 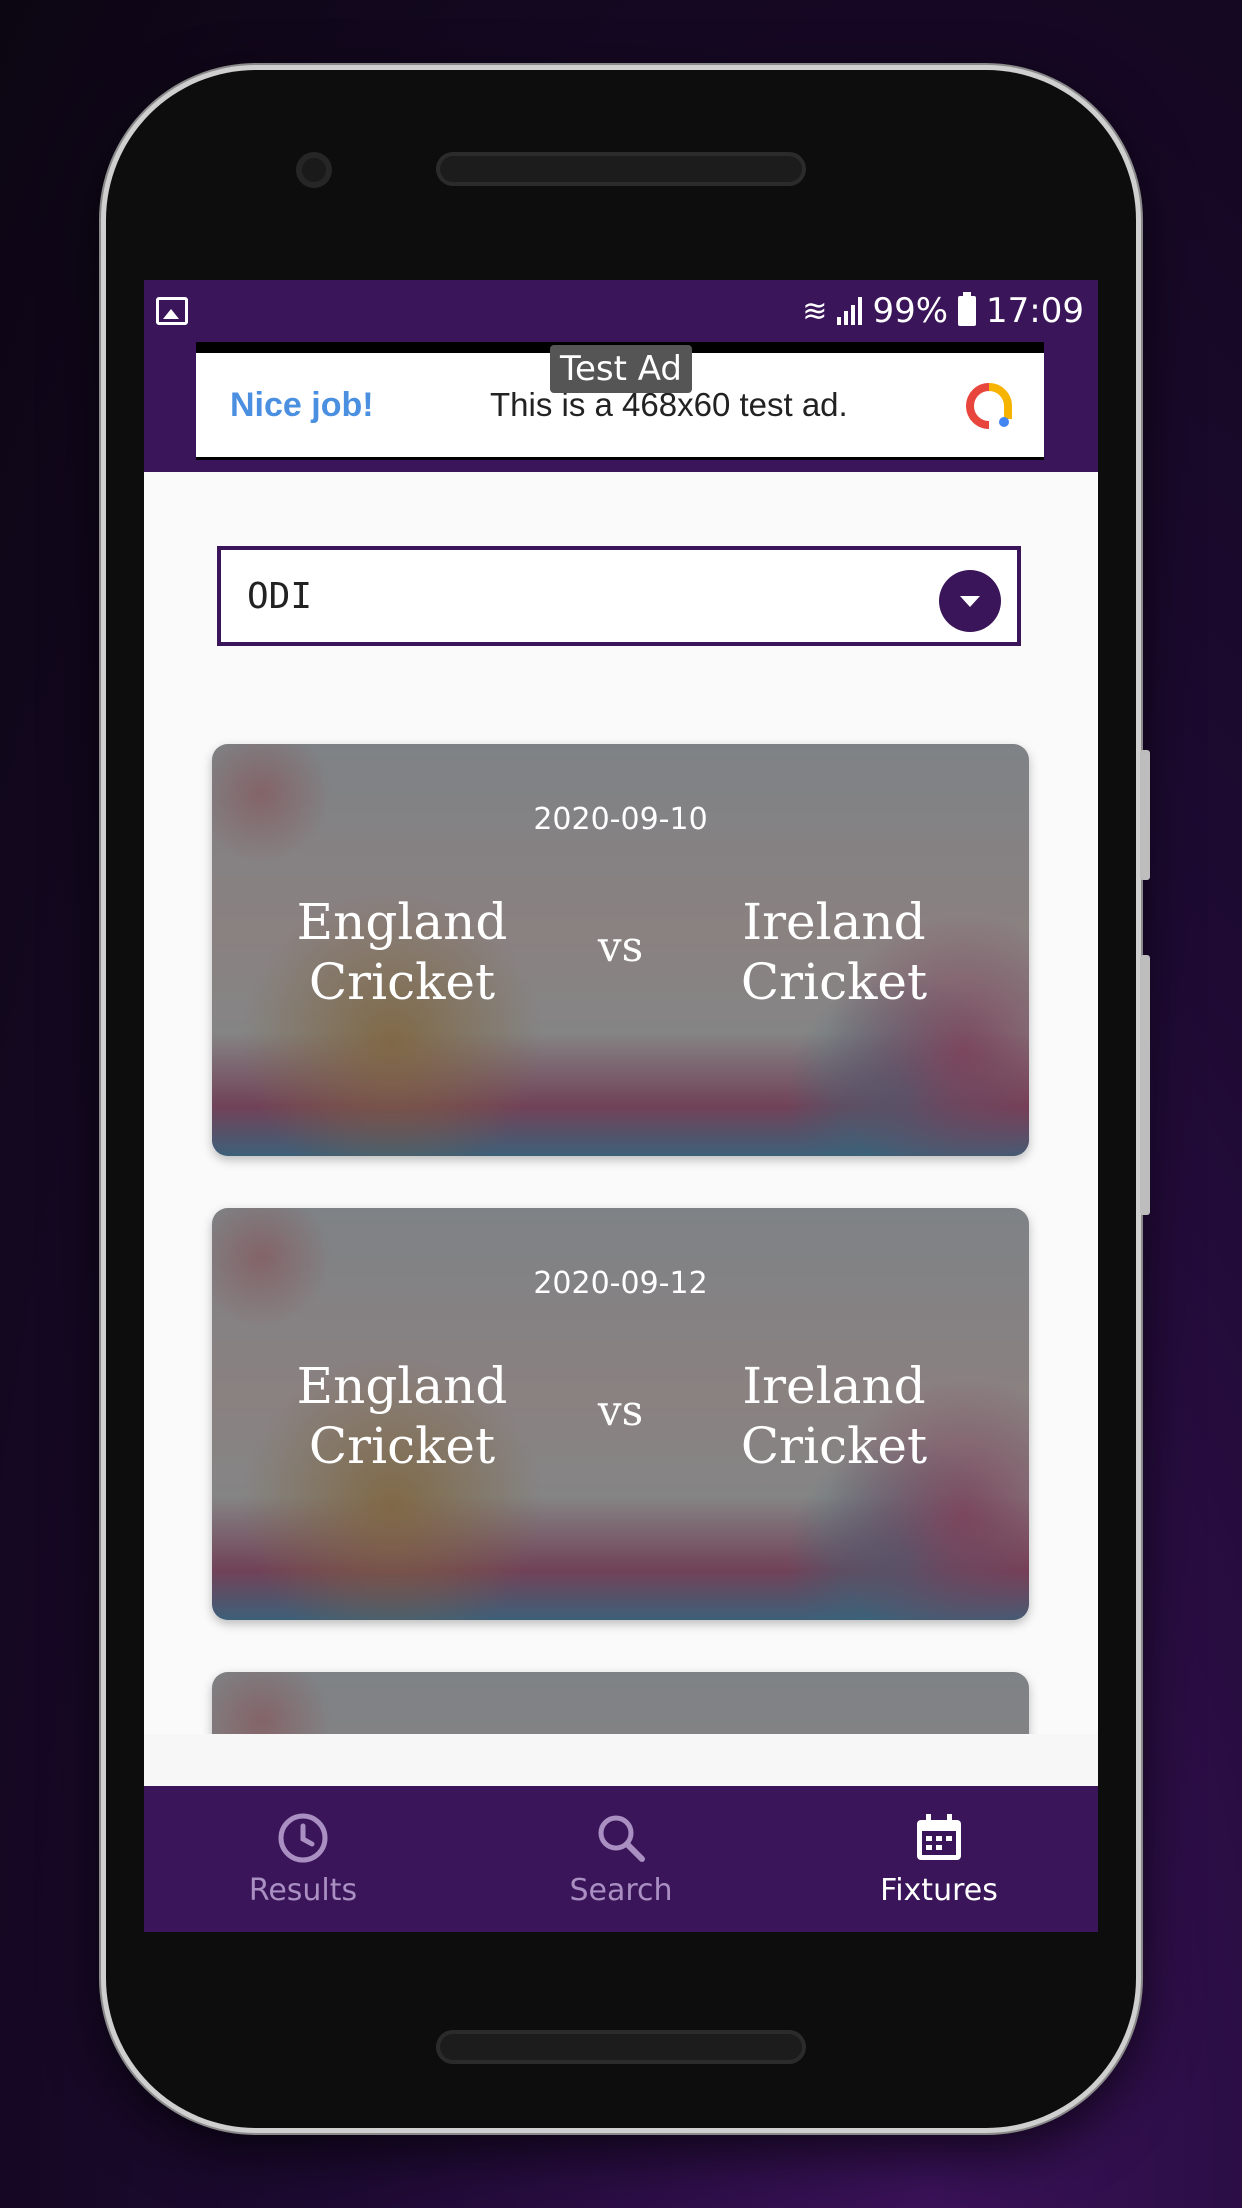 What do you see at coordinates (314, 170) in the screenshot?
I see `front-camera` at bounding box center [314, 170].